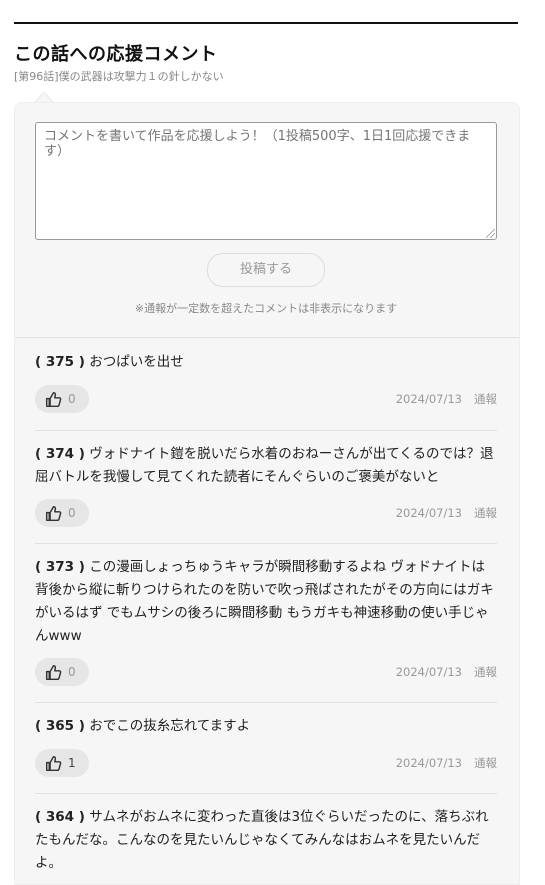  What do you see at coordinates (134, 362) in the screenshot?
I see `comment-body: おつぱいを出せ` at bounding box center [134, 362].